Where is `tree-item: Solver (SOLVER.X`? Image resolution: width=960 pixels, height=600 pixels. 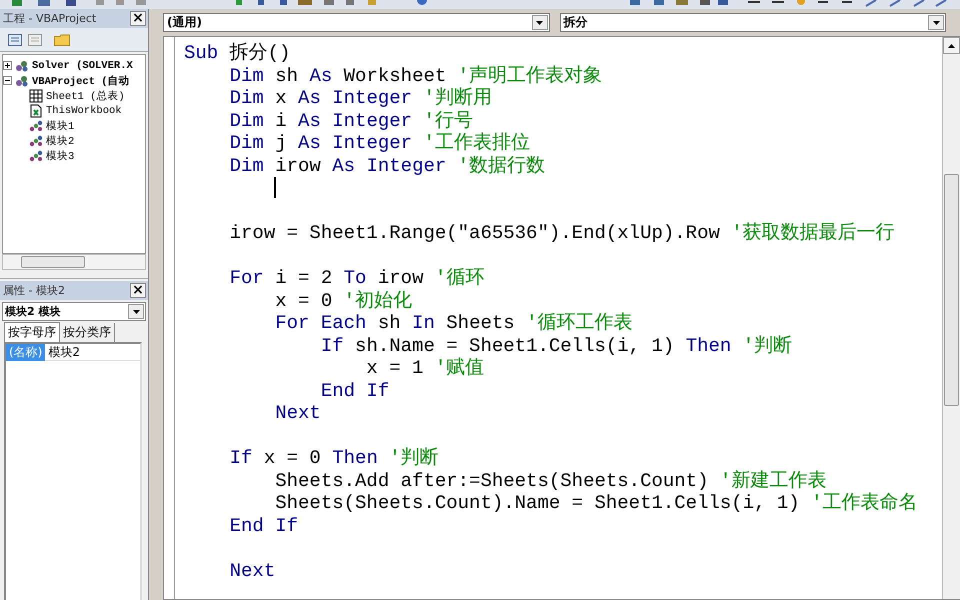
tree-item: Solver (SOLVER.X is located at coordinates (82, 66).